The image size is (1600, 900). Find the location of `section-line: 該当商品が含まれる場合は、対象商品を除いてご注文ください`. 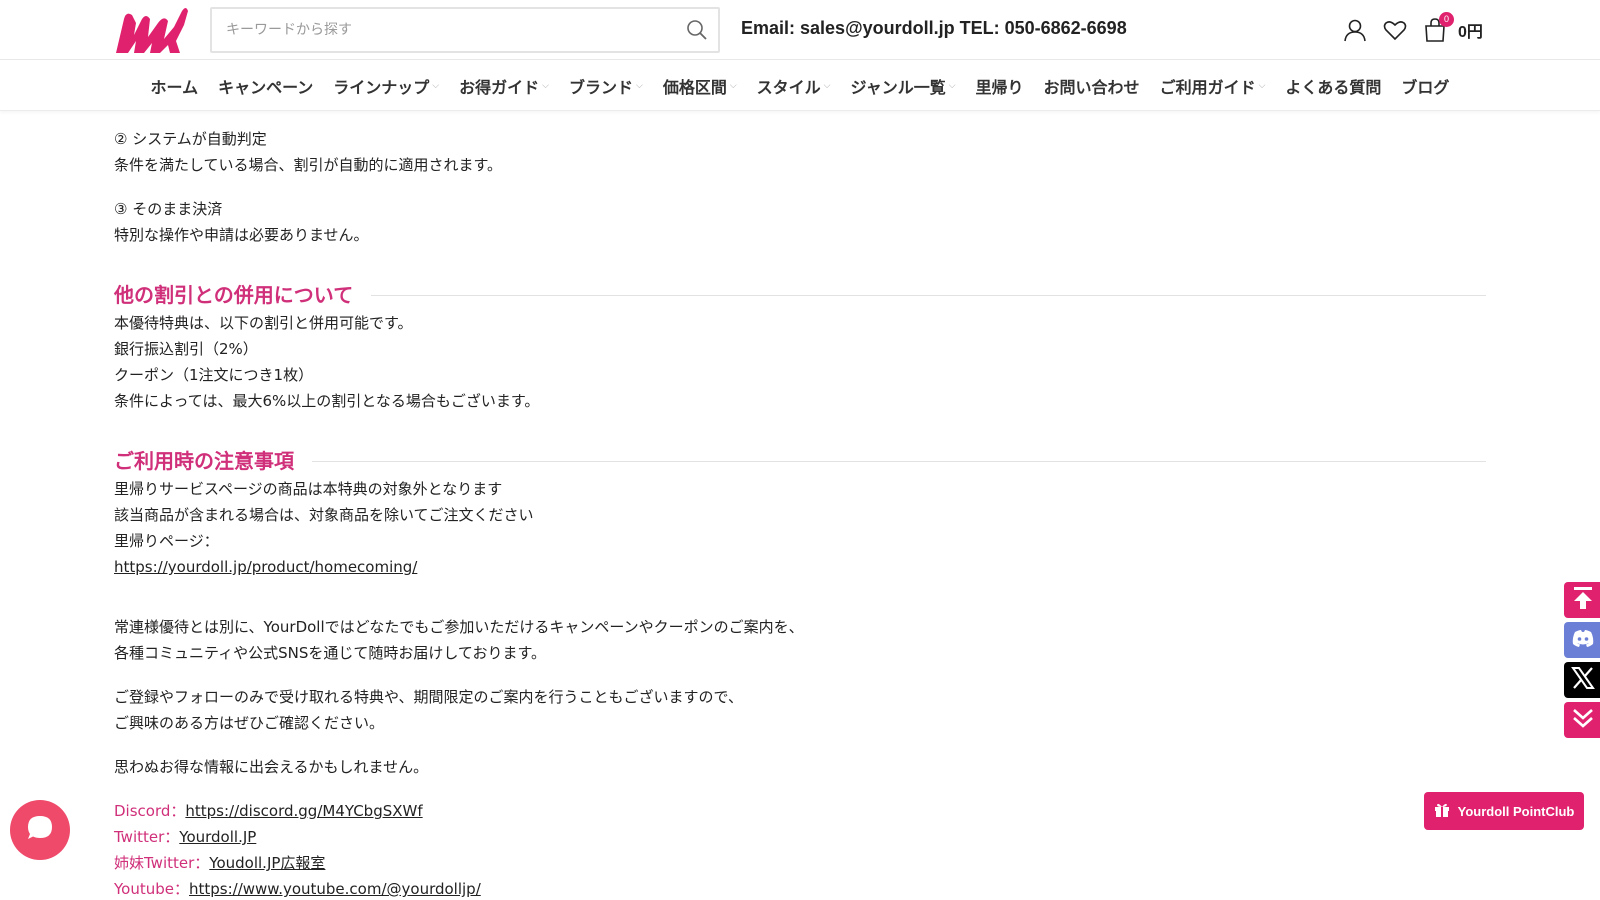

section-line: 該当商品が含まれる場合は、対象商品を除いてご注文ください is located at coordinates (324, 515).